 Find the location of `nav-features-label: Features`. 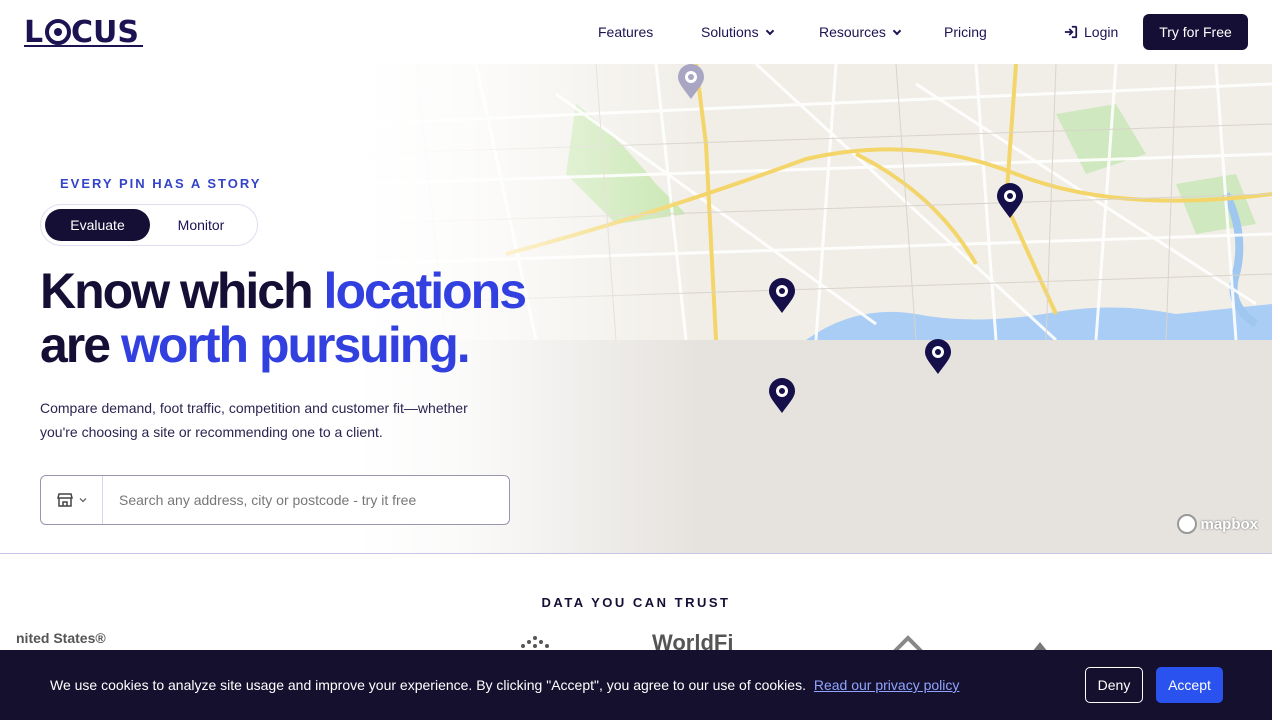

nav-features-label: Features is located at coordinates (626, 32).